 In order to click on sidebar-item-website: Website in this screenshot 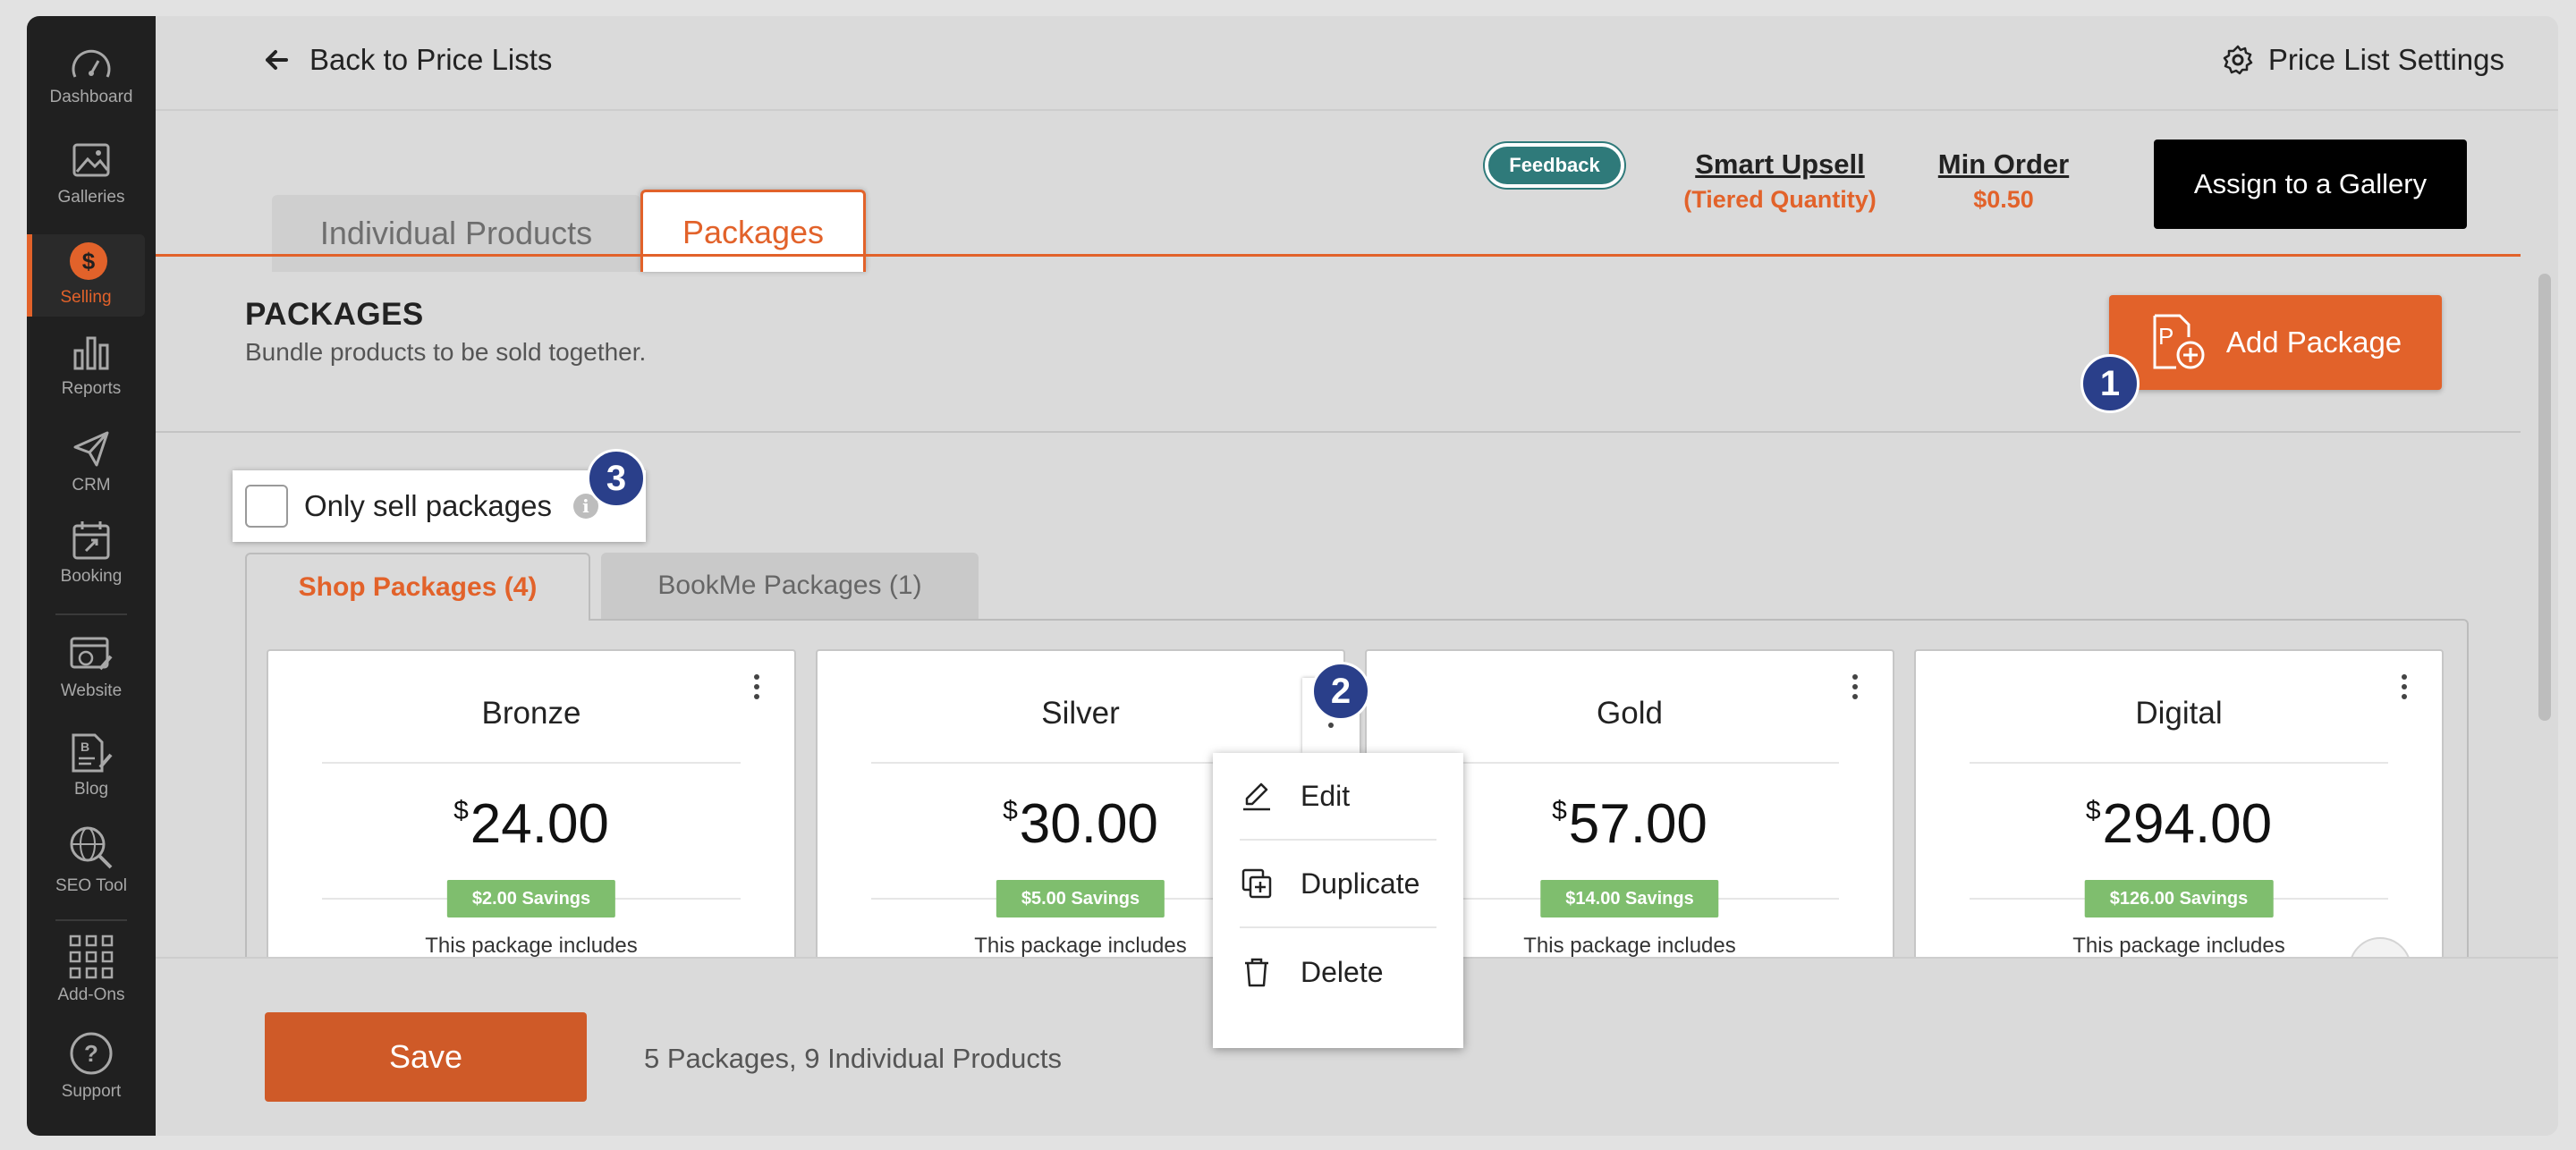, I will do `click(91, 667)`.